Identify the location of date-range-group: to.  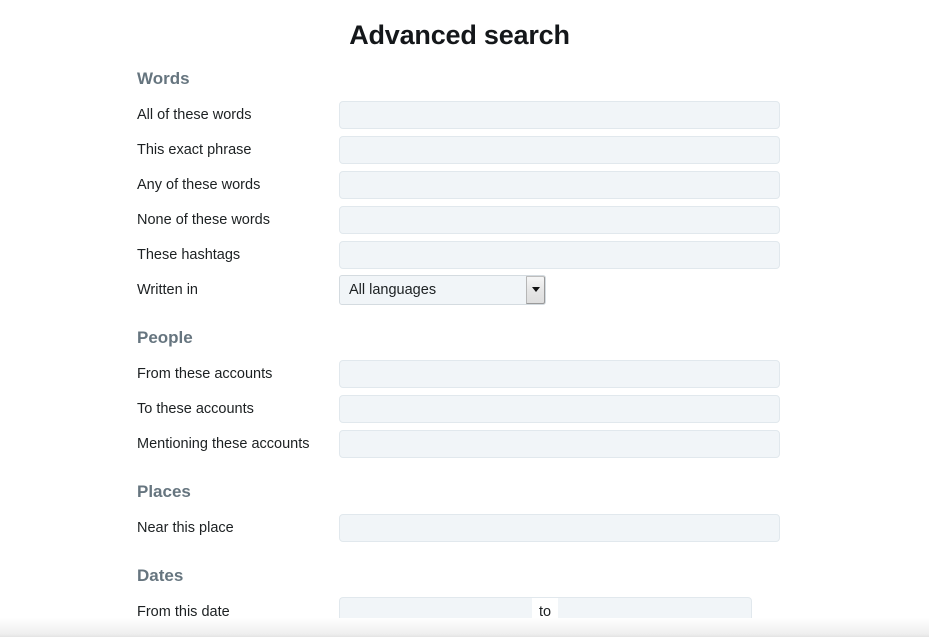
(545, 611).